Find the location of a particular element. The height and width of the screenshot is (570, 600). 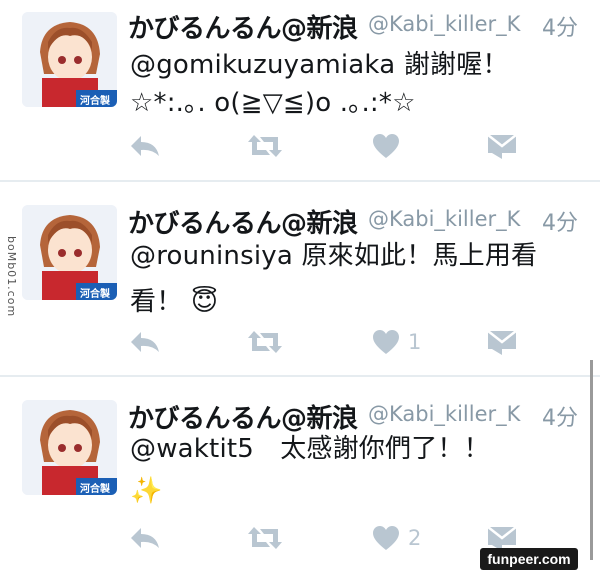

like-count: 1 is located at coordinates (415, 342).